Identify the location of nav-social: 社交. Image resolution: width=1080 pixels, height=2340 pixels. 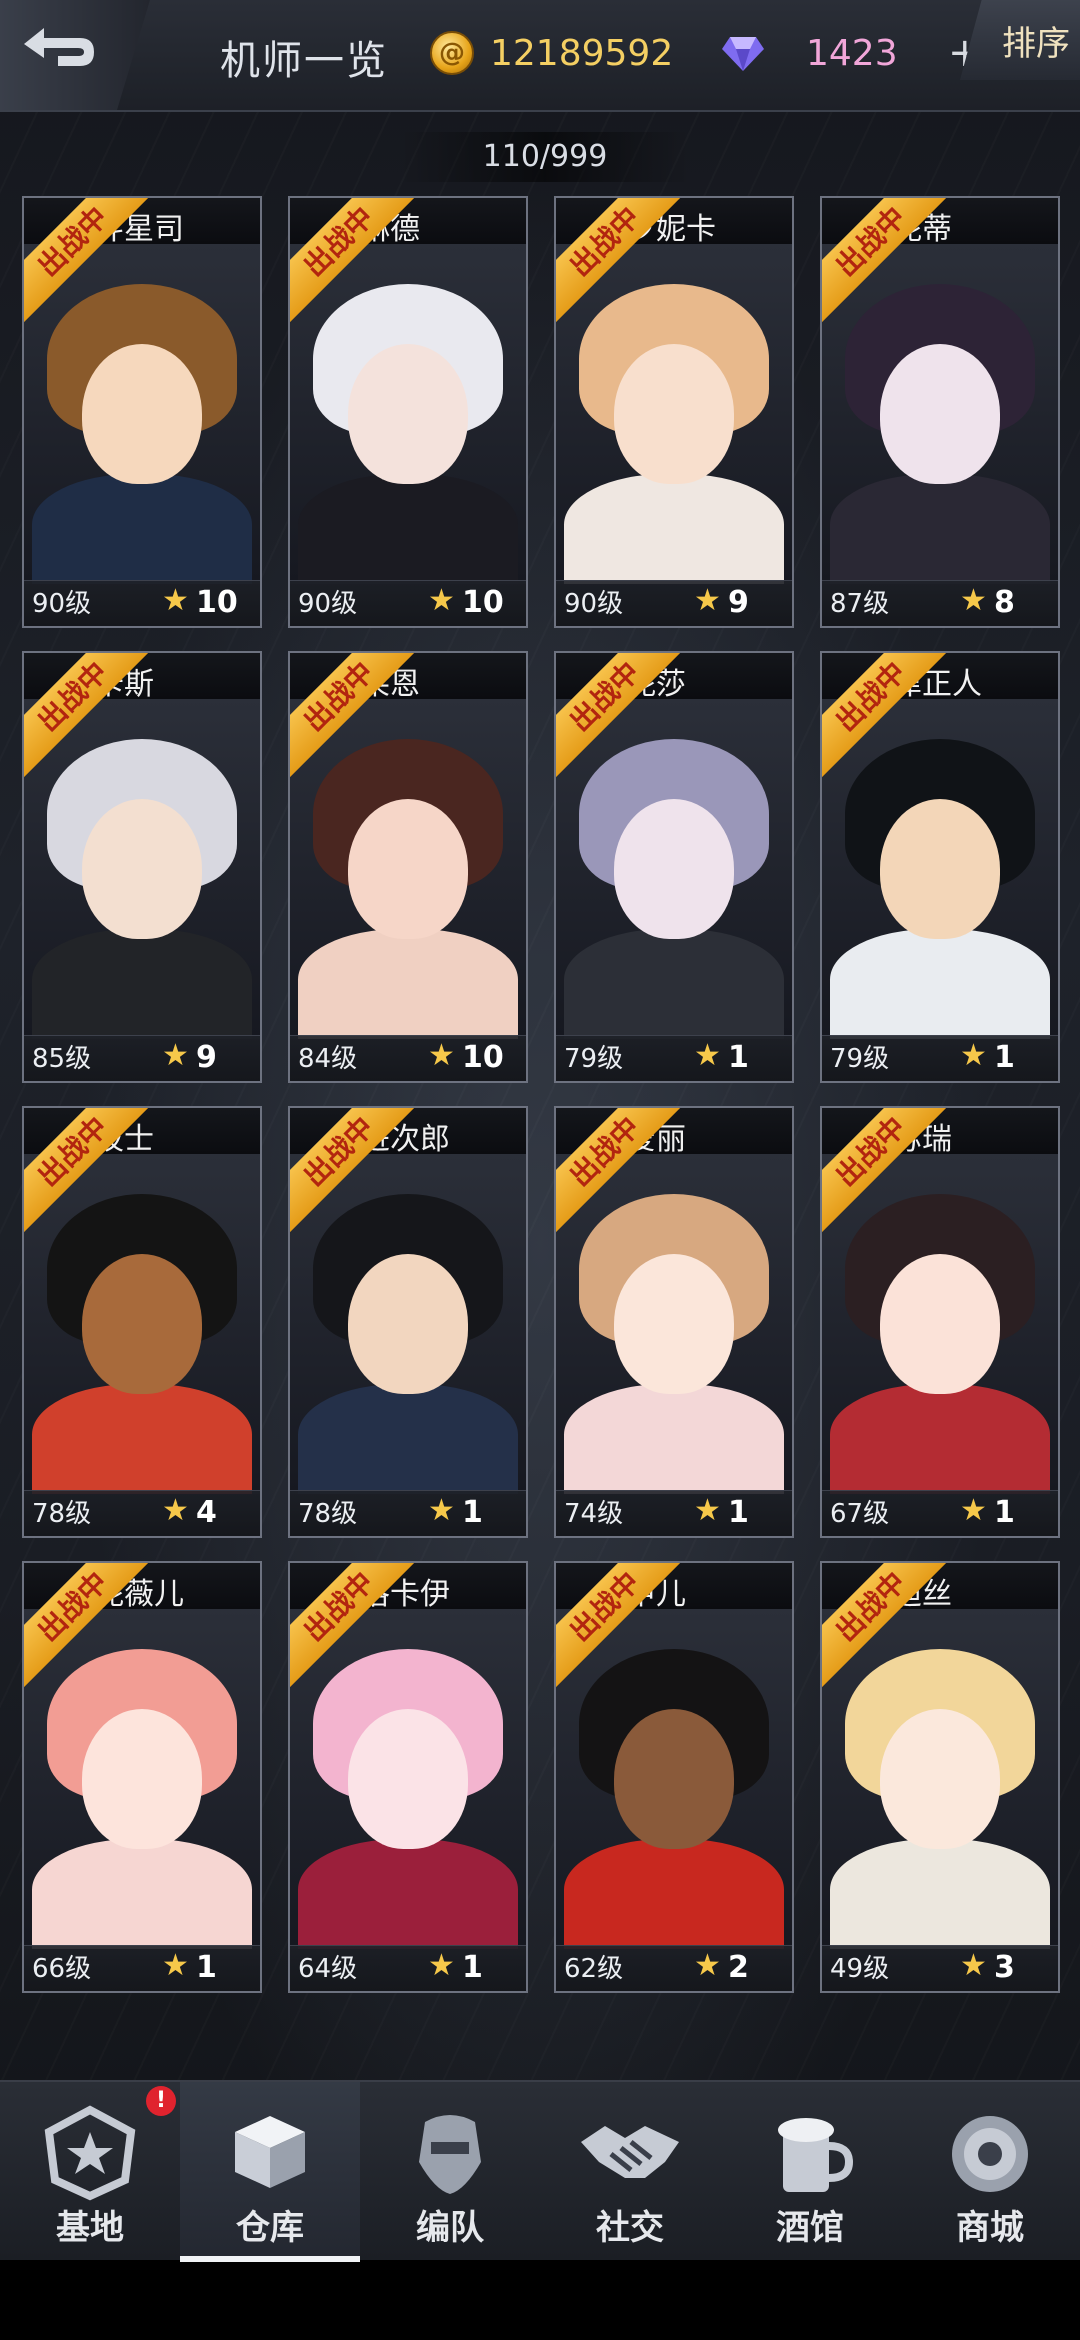
(630, 2172).